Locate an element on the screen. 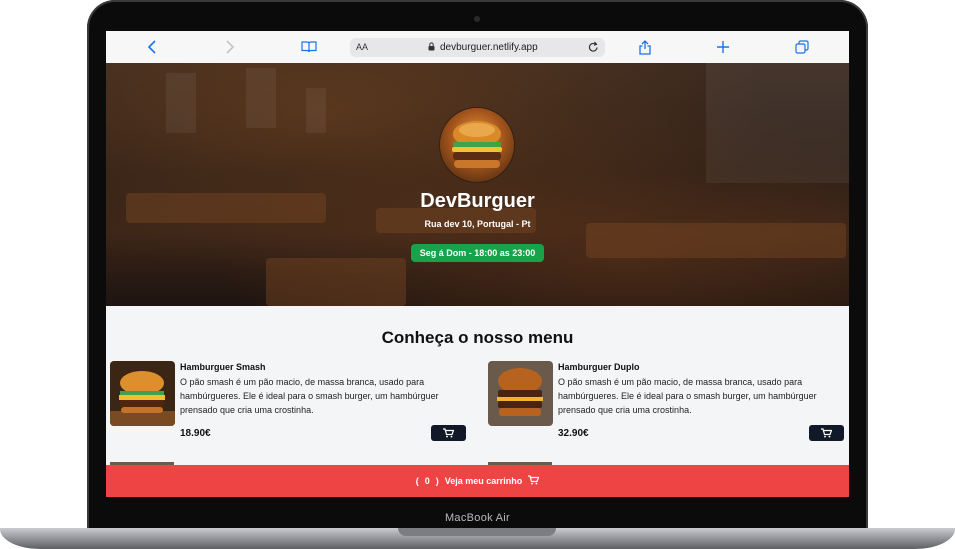 Image resolution: width=955 pixels, height=549 pixels. logo is located at coordinates (477, 145).